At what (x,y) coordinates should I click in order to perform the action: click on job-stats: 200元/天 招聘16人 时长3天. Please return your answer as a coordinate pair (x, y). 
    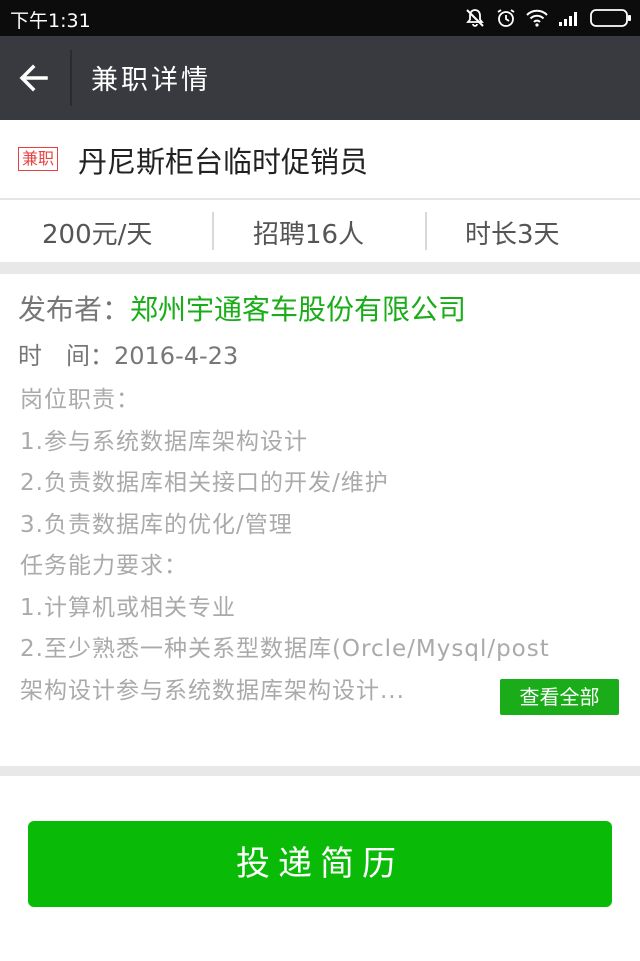
    Looking at the image, I should click on (320, 231).